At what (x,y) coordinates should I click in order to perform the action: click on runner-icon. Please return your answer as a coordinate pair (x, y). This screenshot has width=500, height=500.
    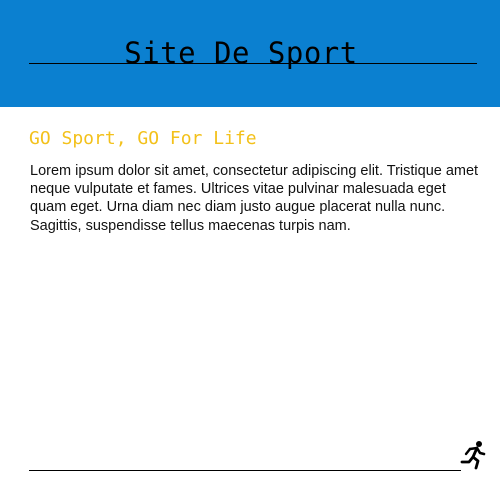
    Looking at the image, I should click on (473, 455).